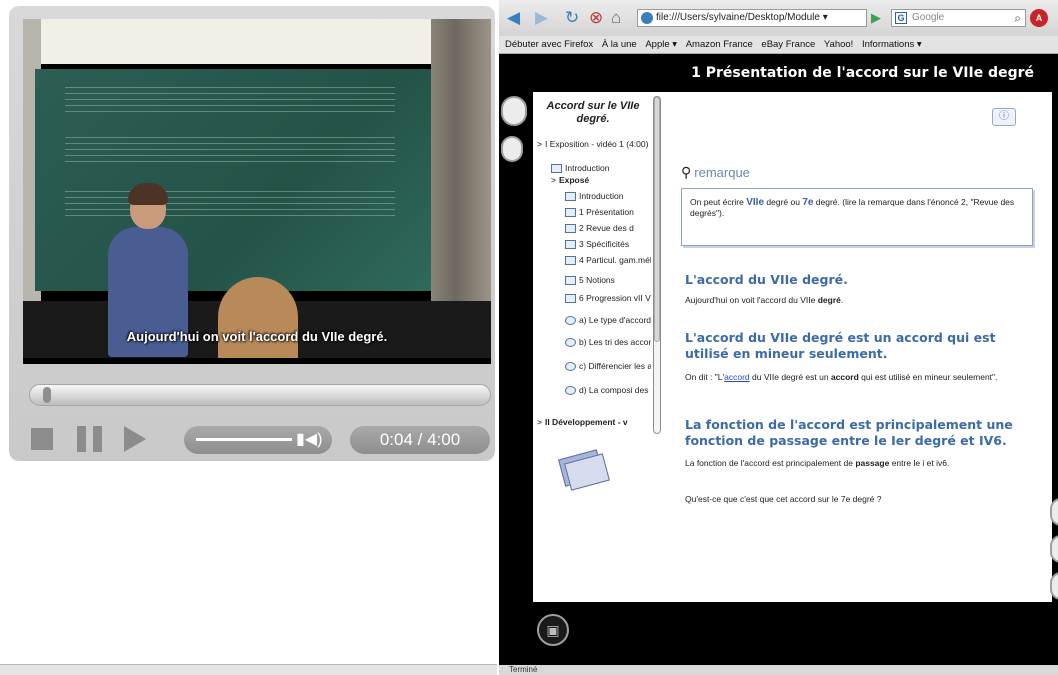  Describe the element at coordinates (601, 180) in the screenshot. I see `toc-item-expose: > Exposé` at that location.